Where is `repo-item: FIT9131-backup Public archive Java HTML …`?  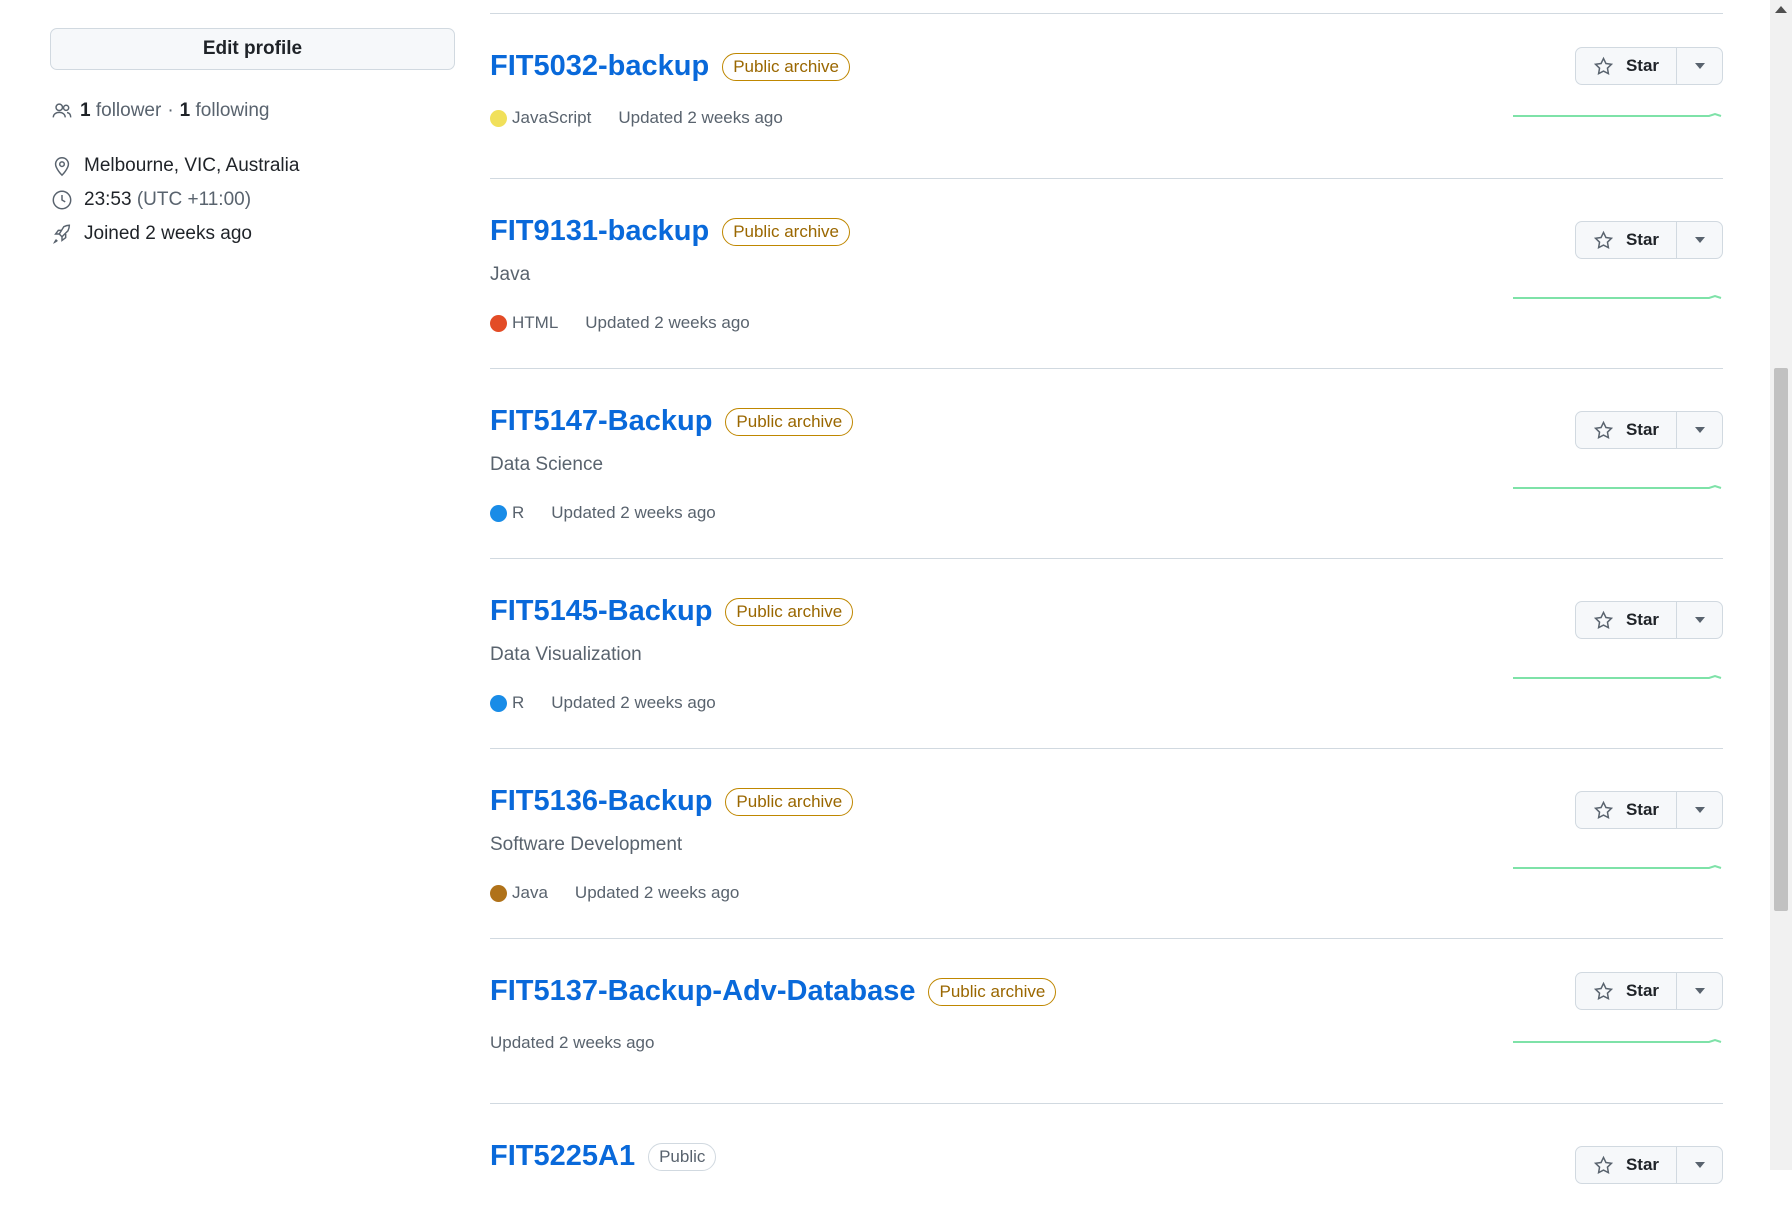 repo-item: FIT9131-backup Public archive Java HTML … is located at coordinates (1106, 274).